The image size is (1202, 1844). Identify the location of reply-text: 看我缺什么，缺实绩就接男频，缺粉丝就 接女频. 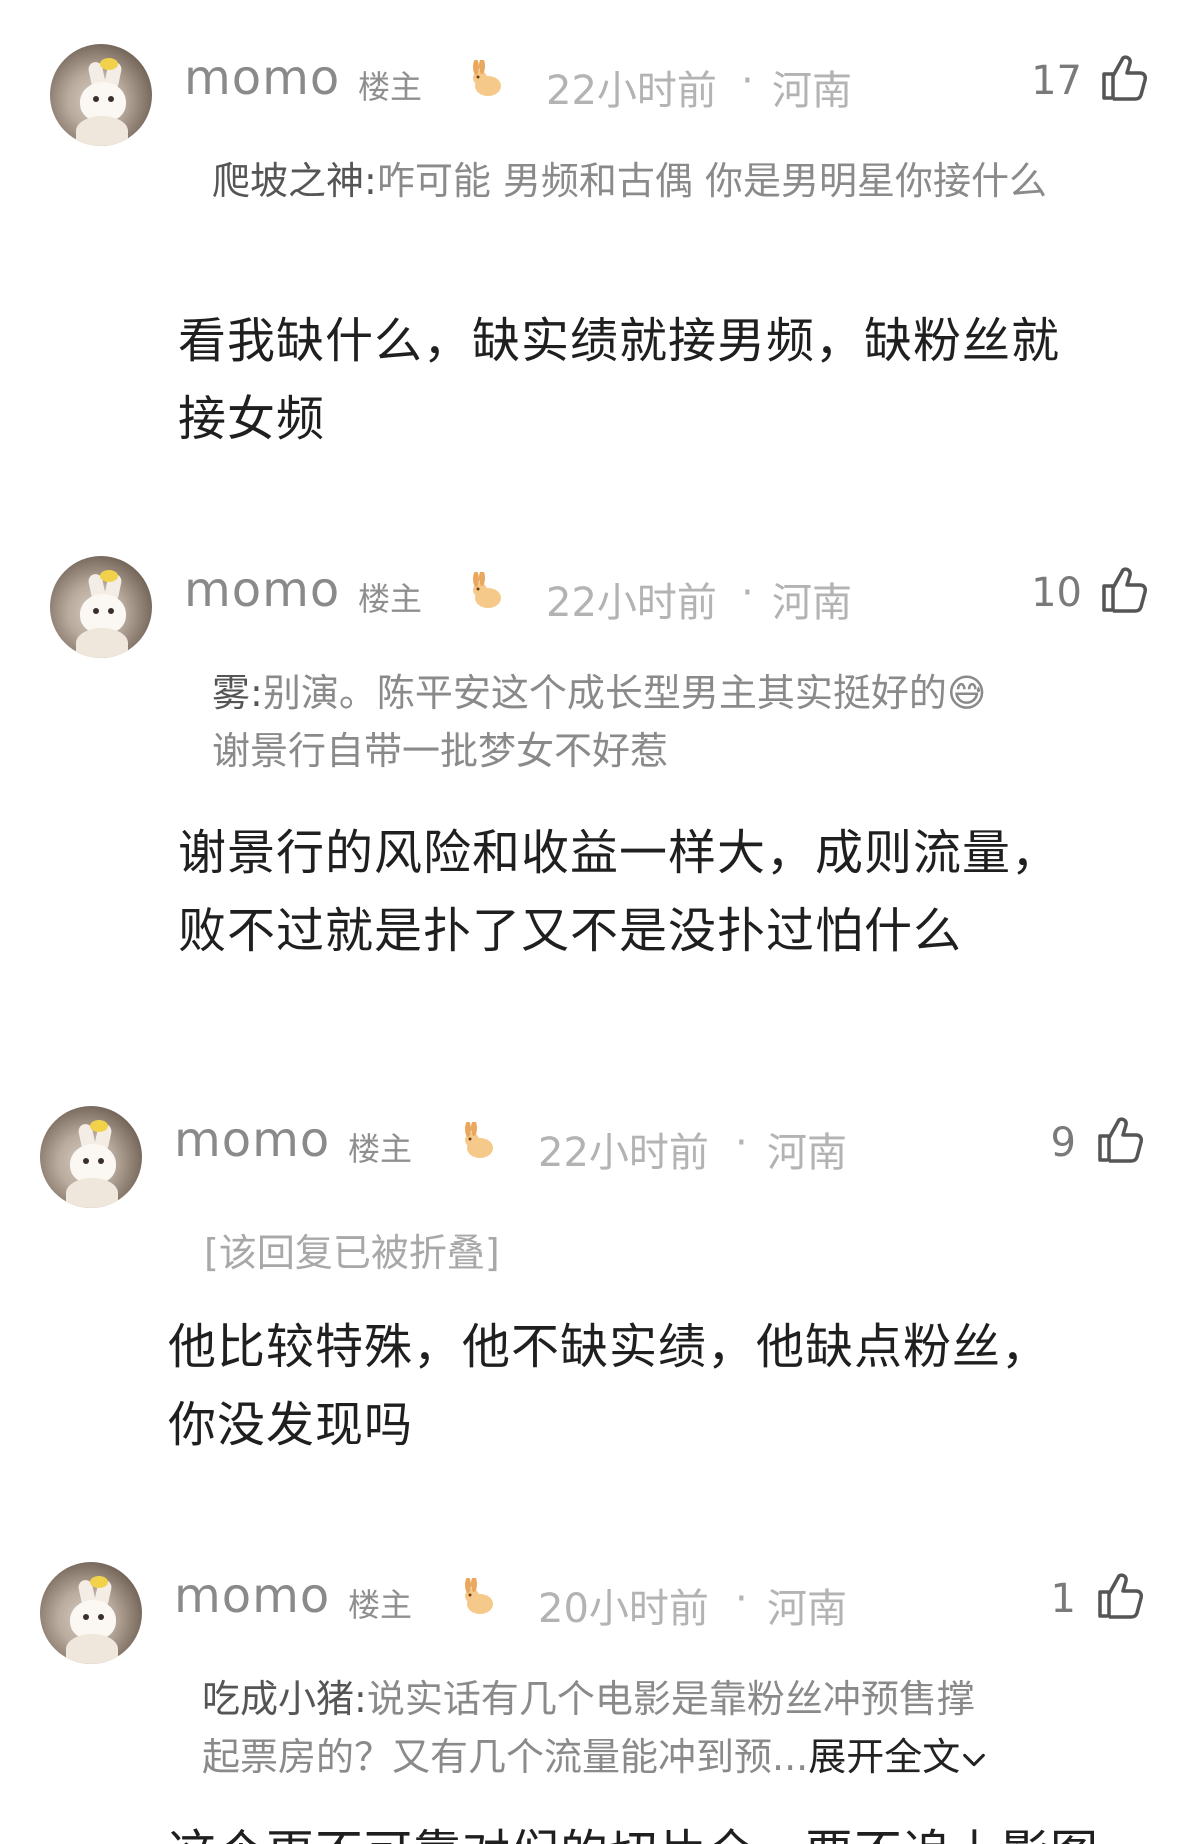
(619, 380).